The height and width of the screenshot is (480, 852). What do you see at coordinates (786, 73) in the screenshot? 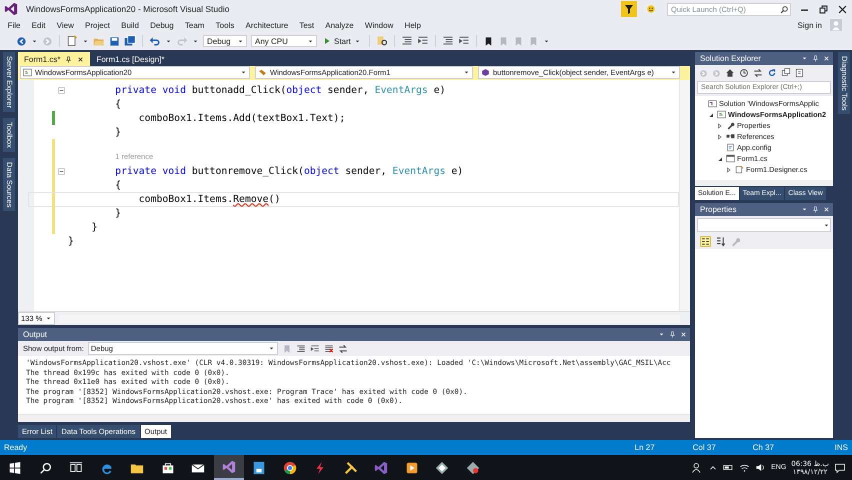
I see `collapse-all-icon` at bounding box center [786, 73].